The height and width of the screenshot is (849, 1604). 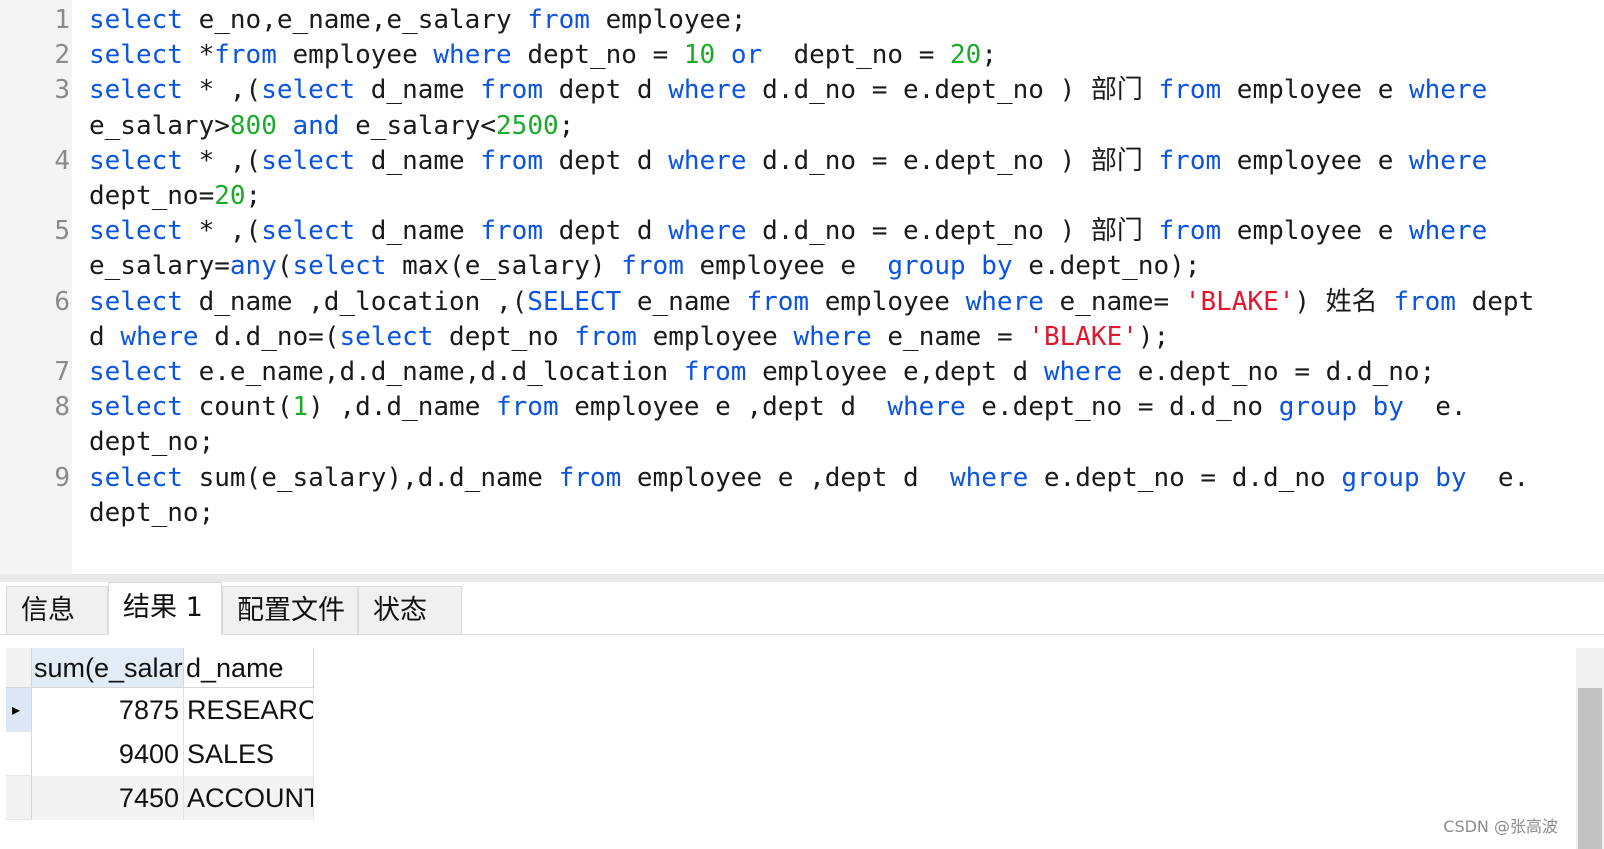 What do you see at coordinates (175, 196) in the screenshot?
I see `code-line: dept_no=20;` at bounding box center [175, 196].